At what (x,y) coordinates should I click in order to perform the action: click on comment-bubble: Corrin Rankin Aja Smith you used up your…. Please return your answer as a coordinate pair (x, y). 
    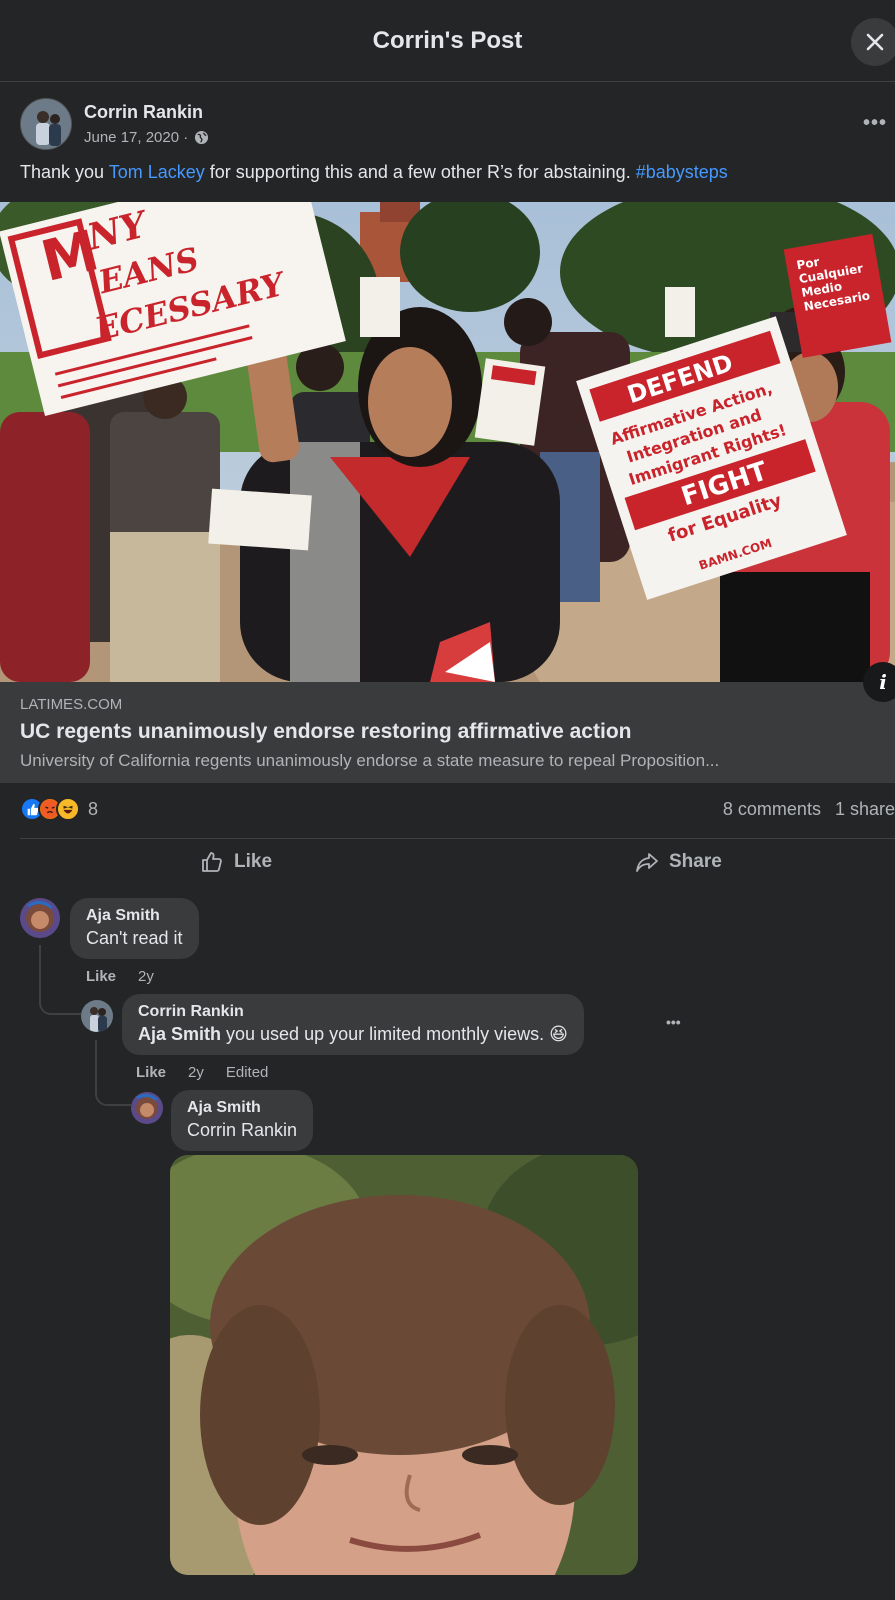
    Looking at the image, I should click on (353, 1024).